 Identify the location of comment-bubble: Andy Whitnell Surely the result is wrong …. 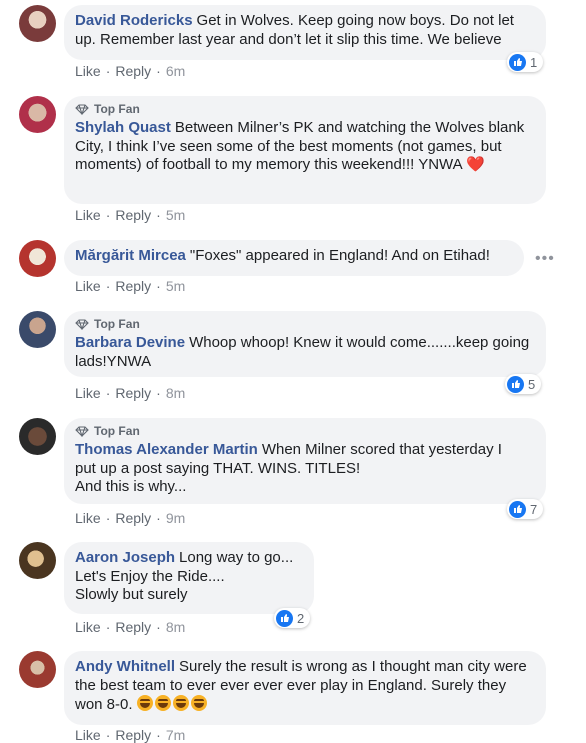
(305, 688).